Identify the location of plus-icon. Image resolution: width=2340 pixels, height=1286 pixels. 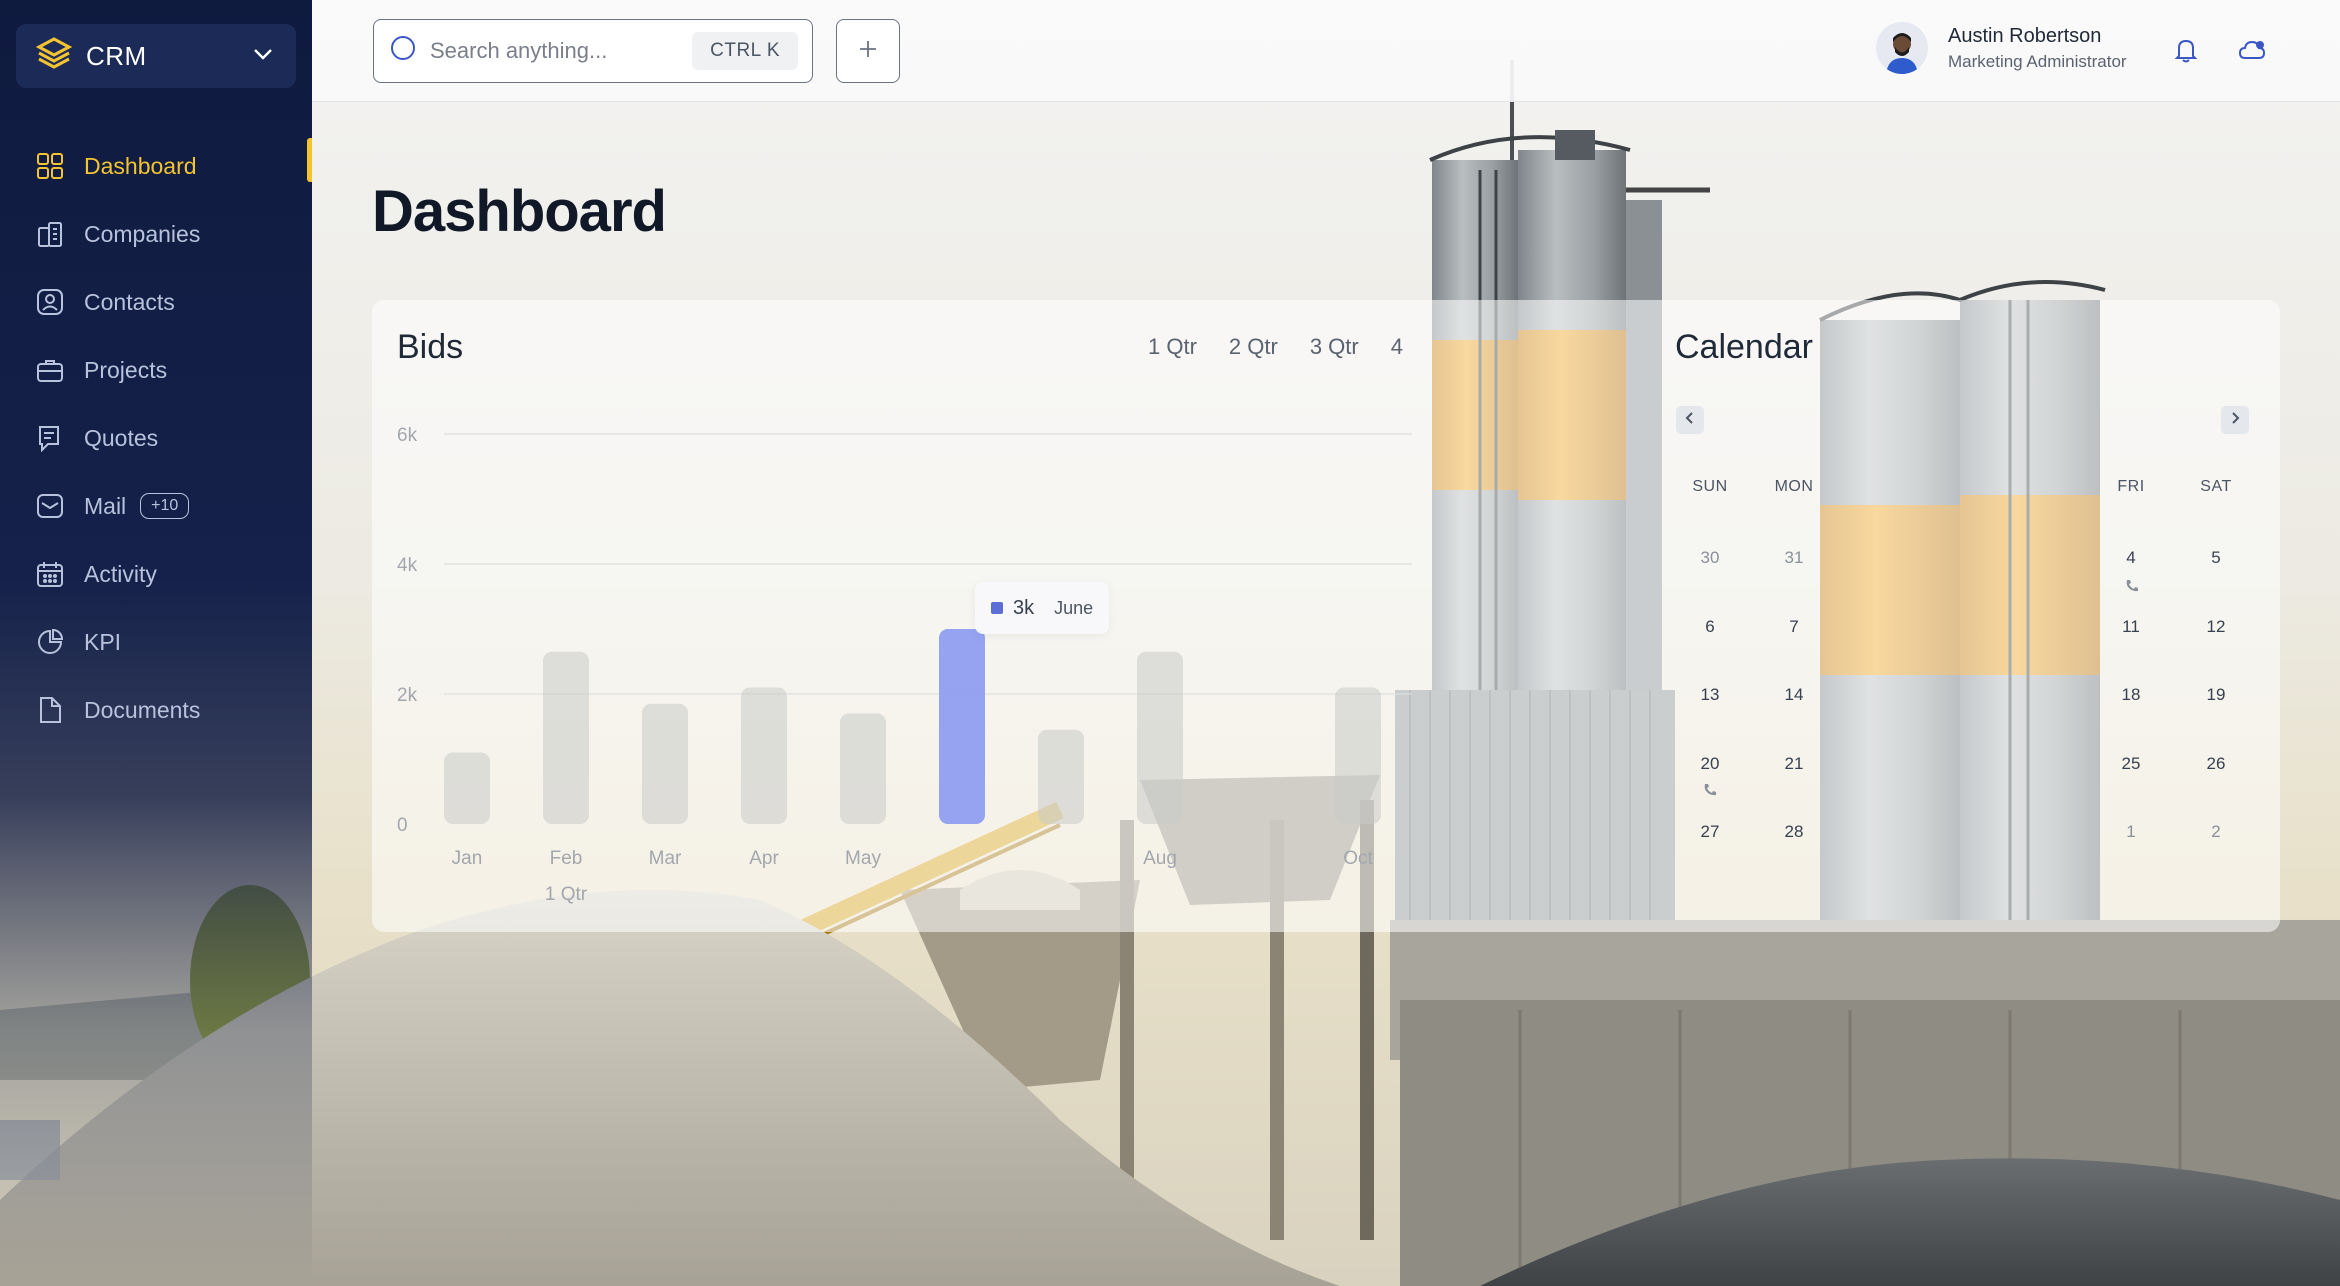
(868, 51).